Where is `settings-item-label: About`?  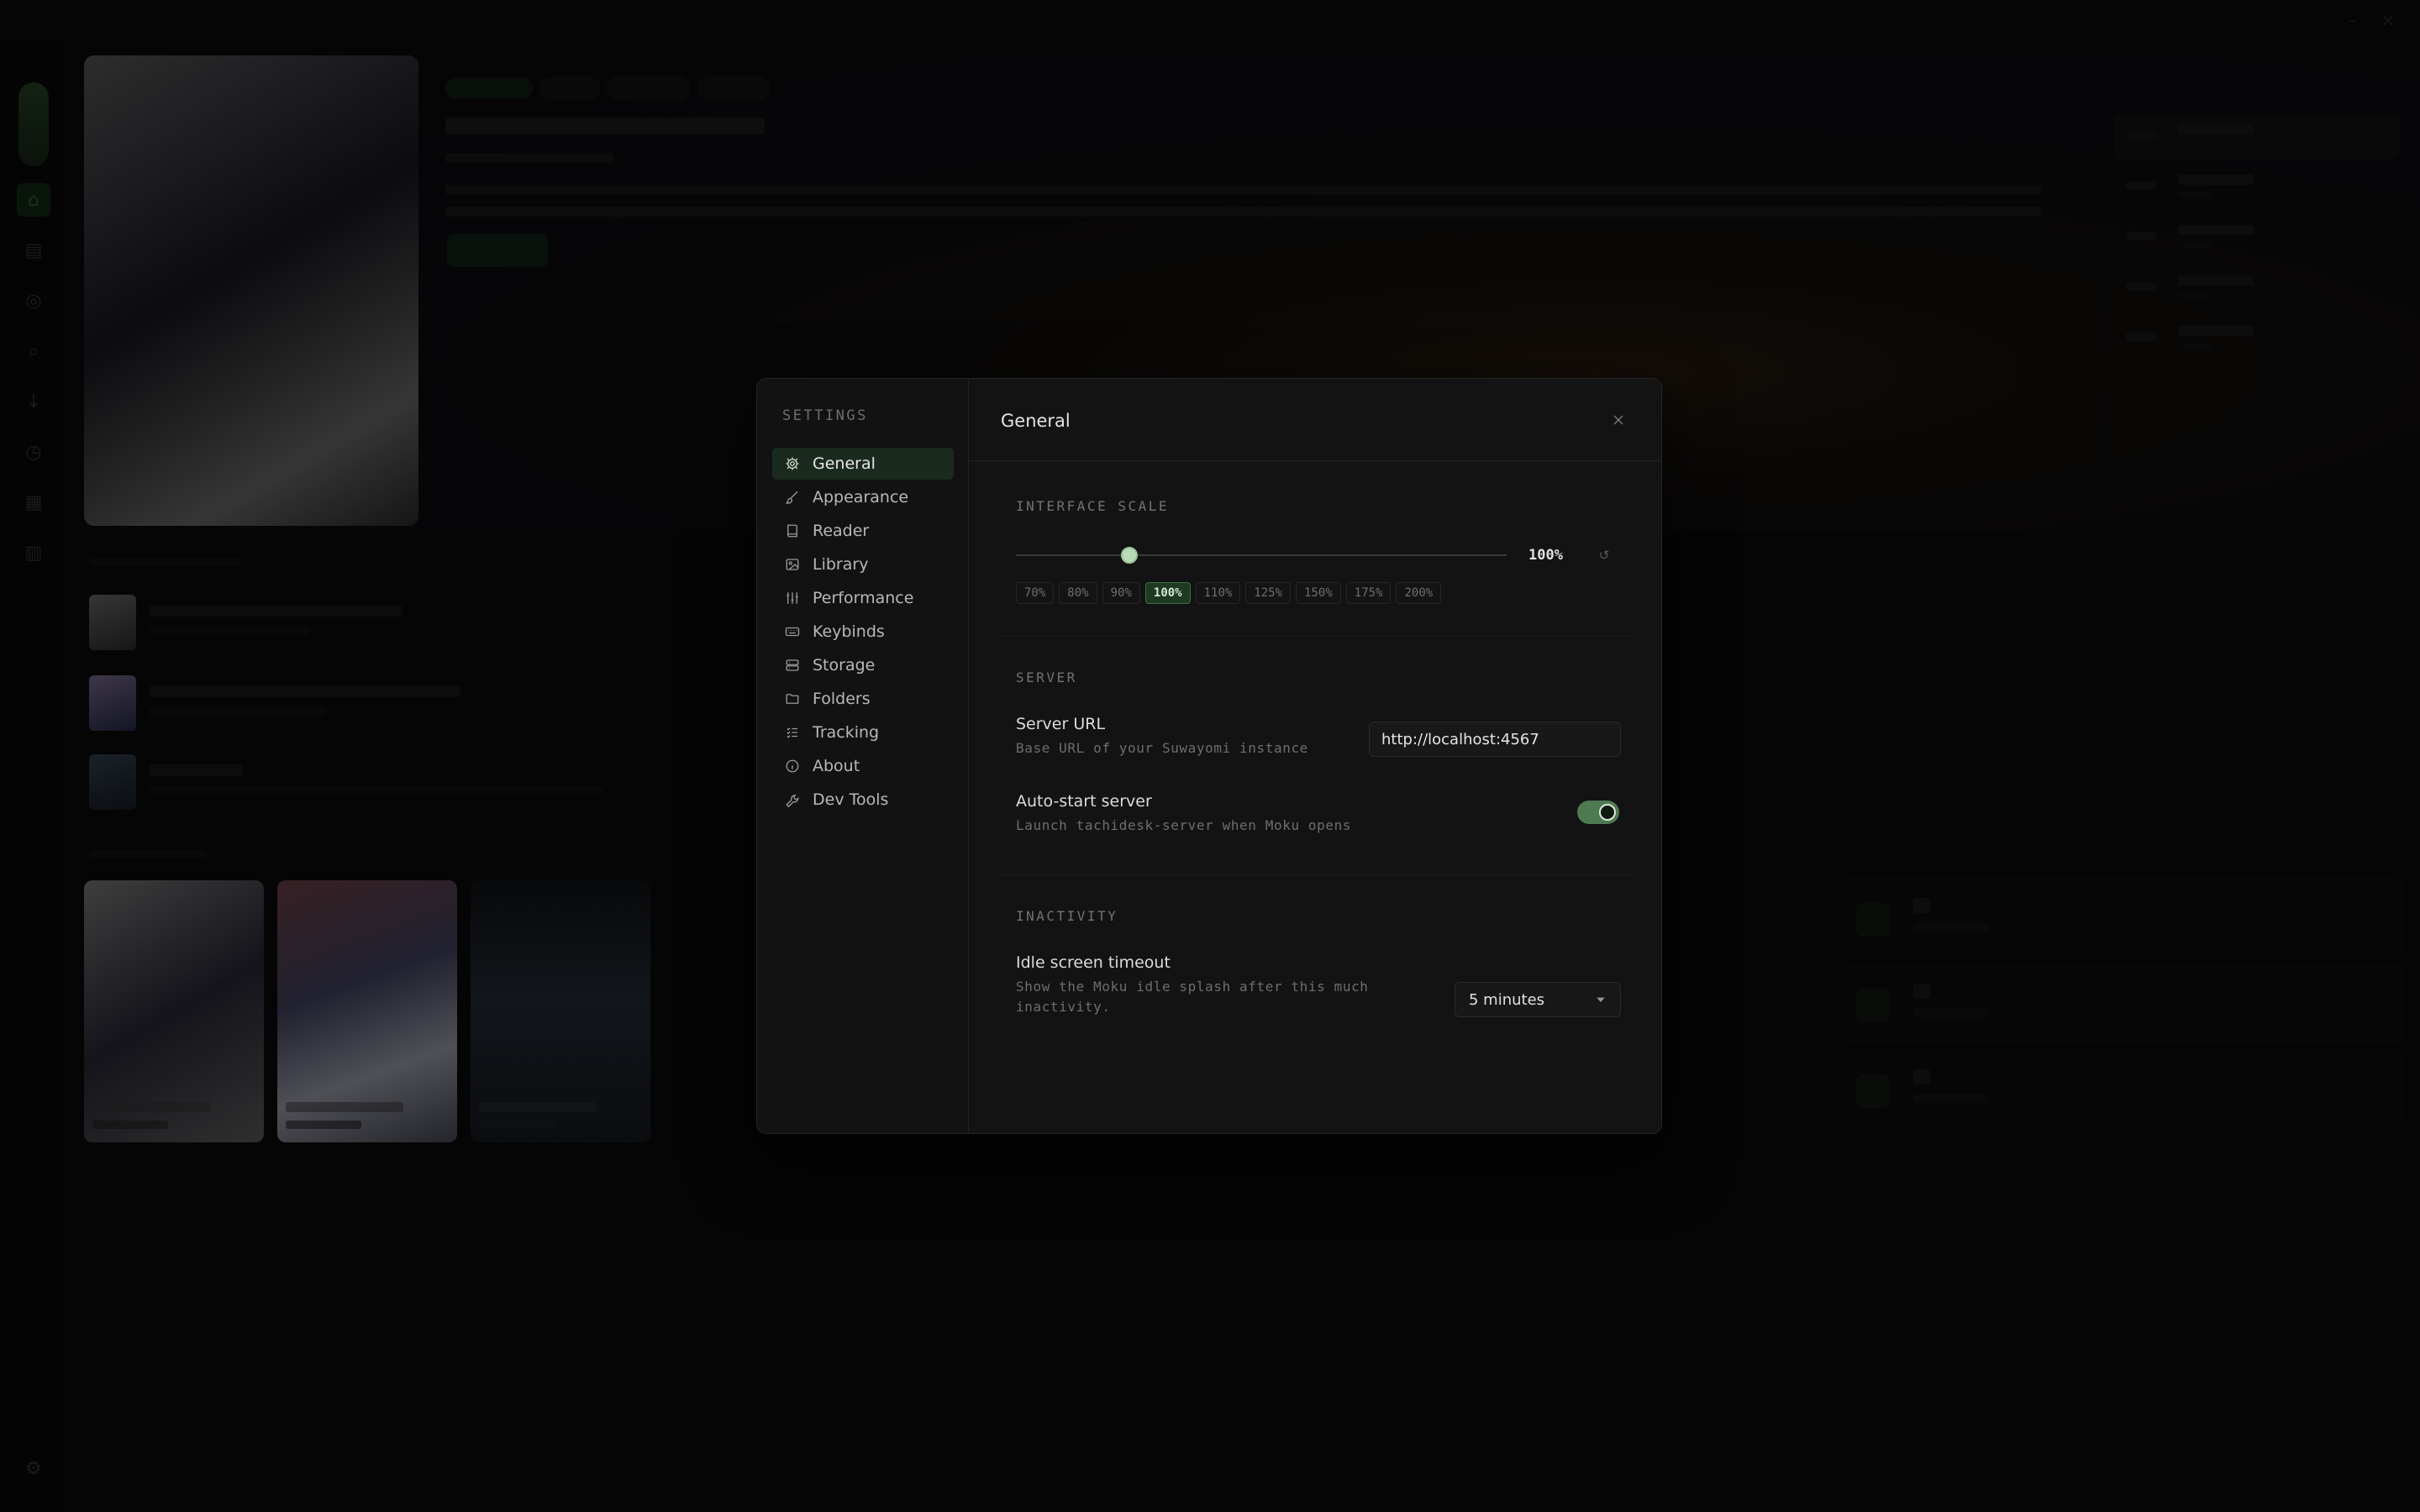
settings-item-label: About is located at coordinates (837, 766).